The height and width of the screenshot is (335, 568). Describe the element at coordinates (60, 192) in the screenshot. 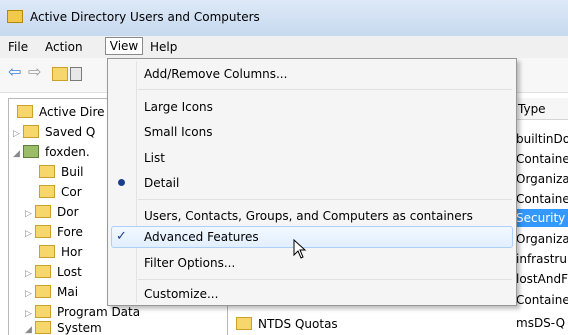

I see `tree-item: Cor` at that location.